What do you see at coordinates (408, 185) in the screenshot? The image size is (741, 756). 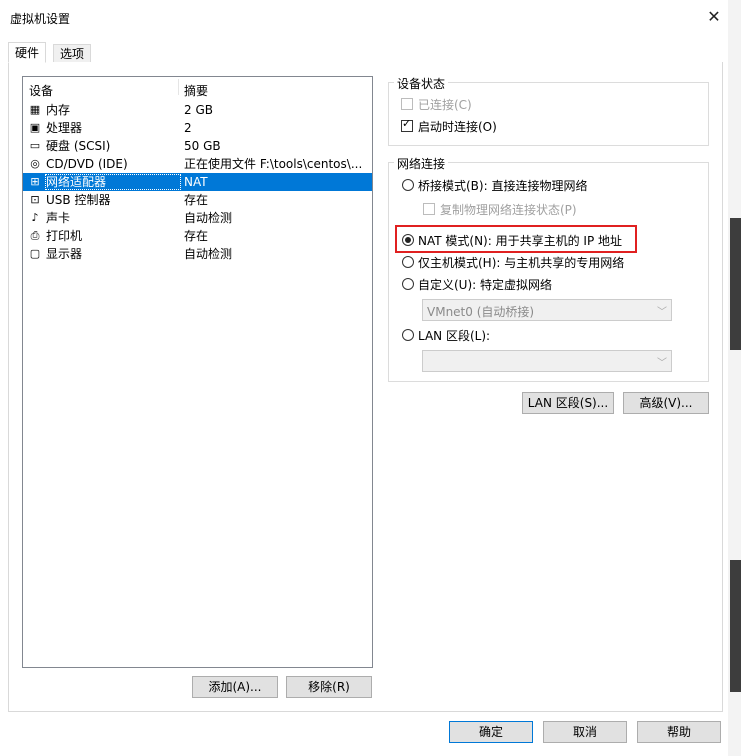 I see `bridged-radio` at bounding box center [408, 185].